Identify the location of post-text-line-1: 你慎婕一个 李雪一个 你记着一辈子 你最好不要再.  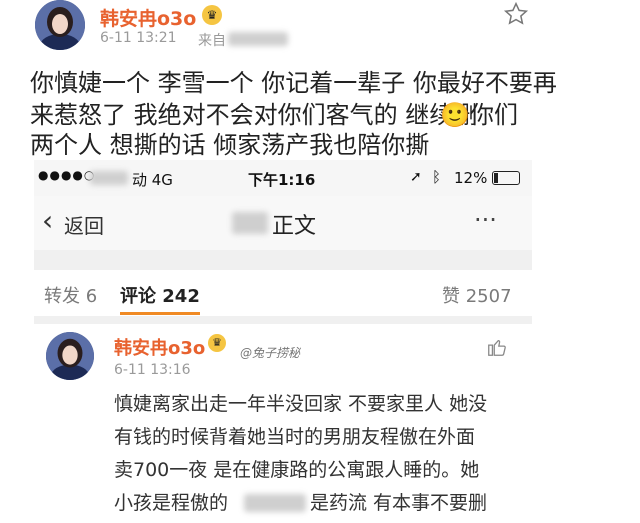
(293, 83).